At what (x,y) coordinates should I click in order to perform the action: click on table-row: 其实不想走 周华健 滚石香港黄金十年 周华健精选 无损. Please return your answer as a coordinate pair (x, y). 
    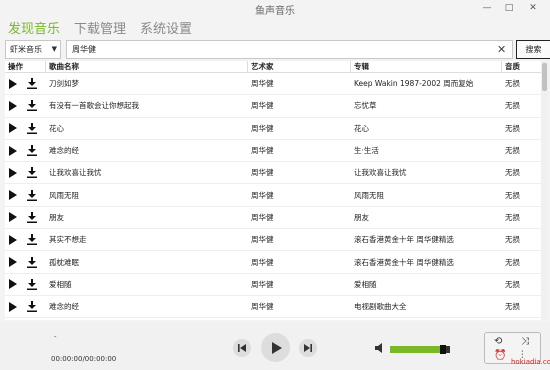
    Looking at the image, I should click on (273, 240).